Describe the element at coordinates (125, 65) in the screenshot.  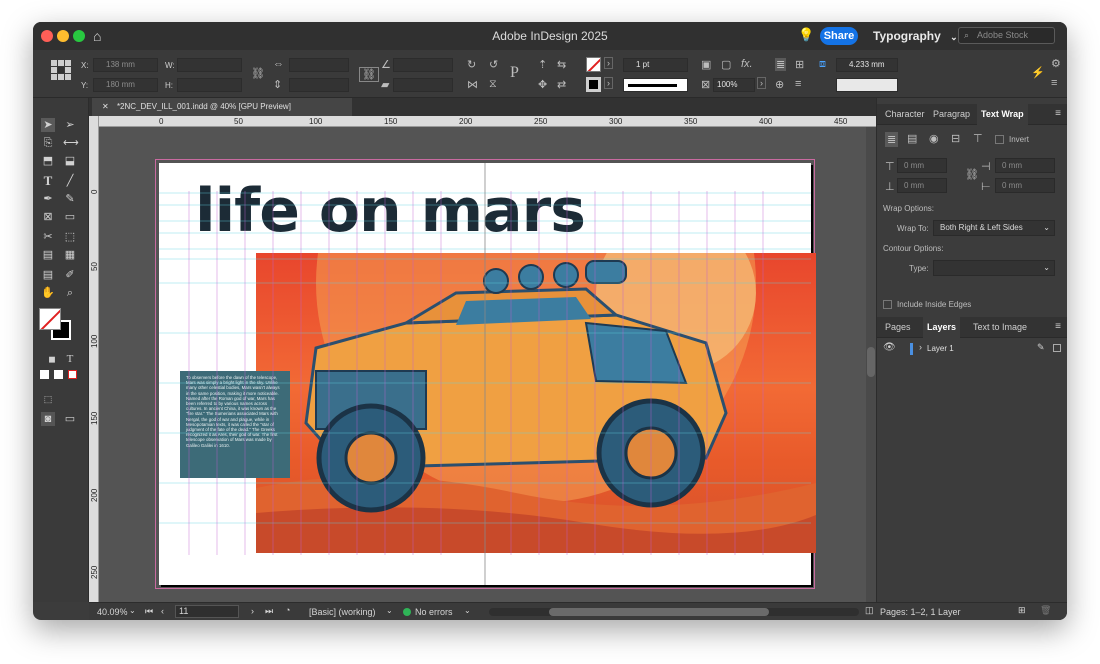
I see `x-position-field: 138 mm` at that location.